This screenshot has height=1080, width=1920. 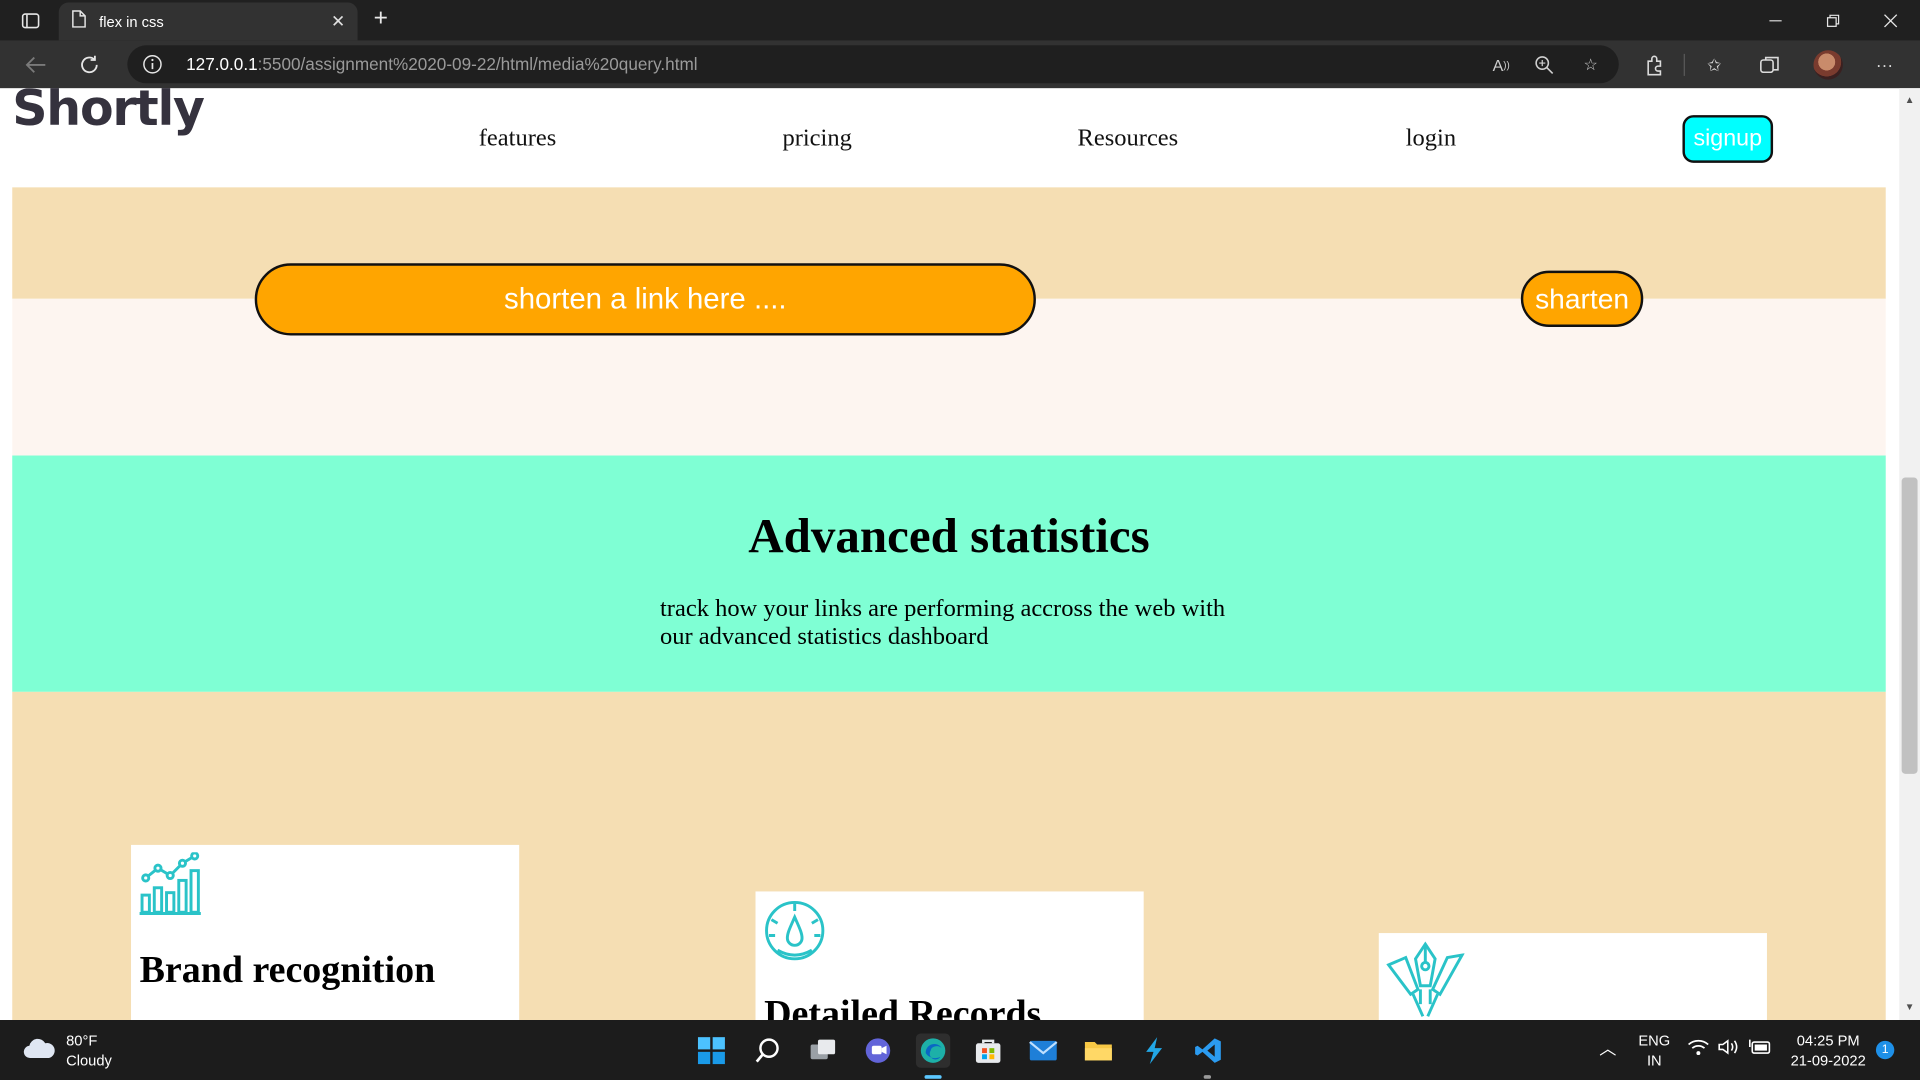 I want to click on bar-chart-icon, so click(x=170, y=886).